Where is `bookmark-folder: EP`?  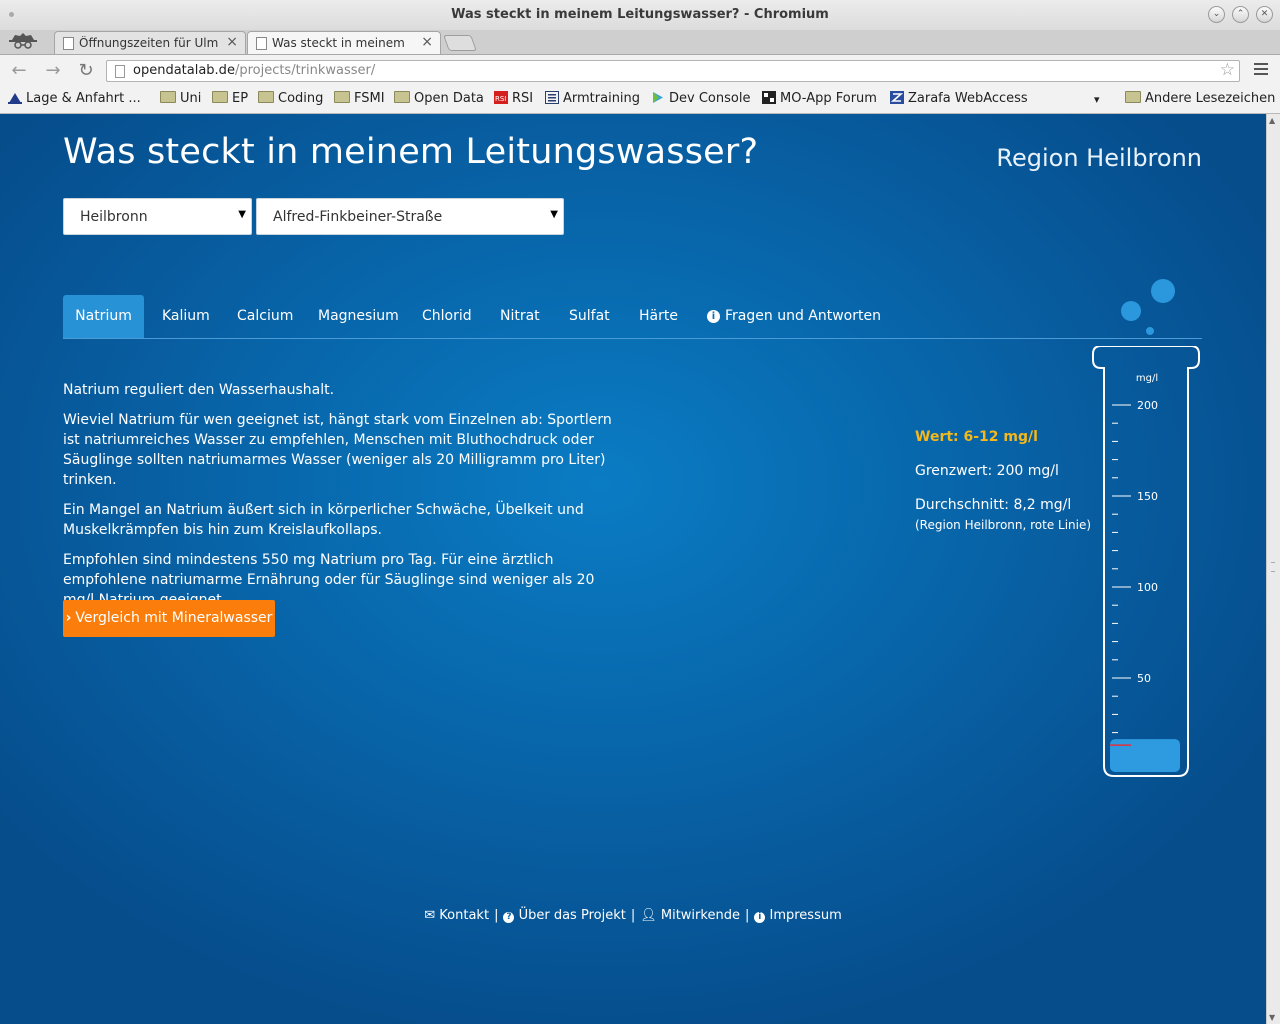 bookmark-folder: EP is located at coordinates (230, 98).